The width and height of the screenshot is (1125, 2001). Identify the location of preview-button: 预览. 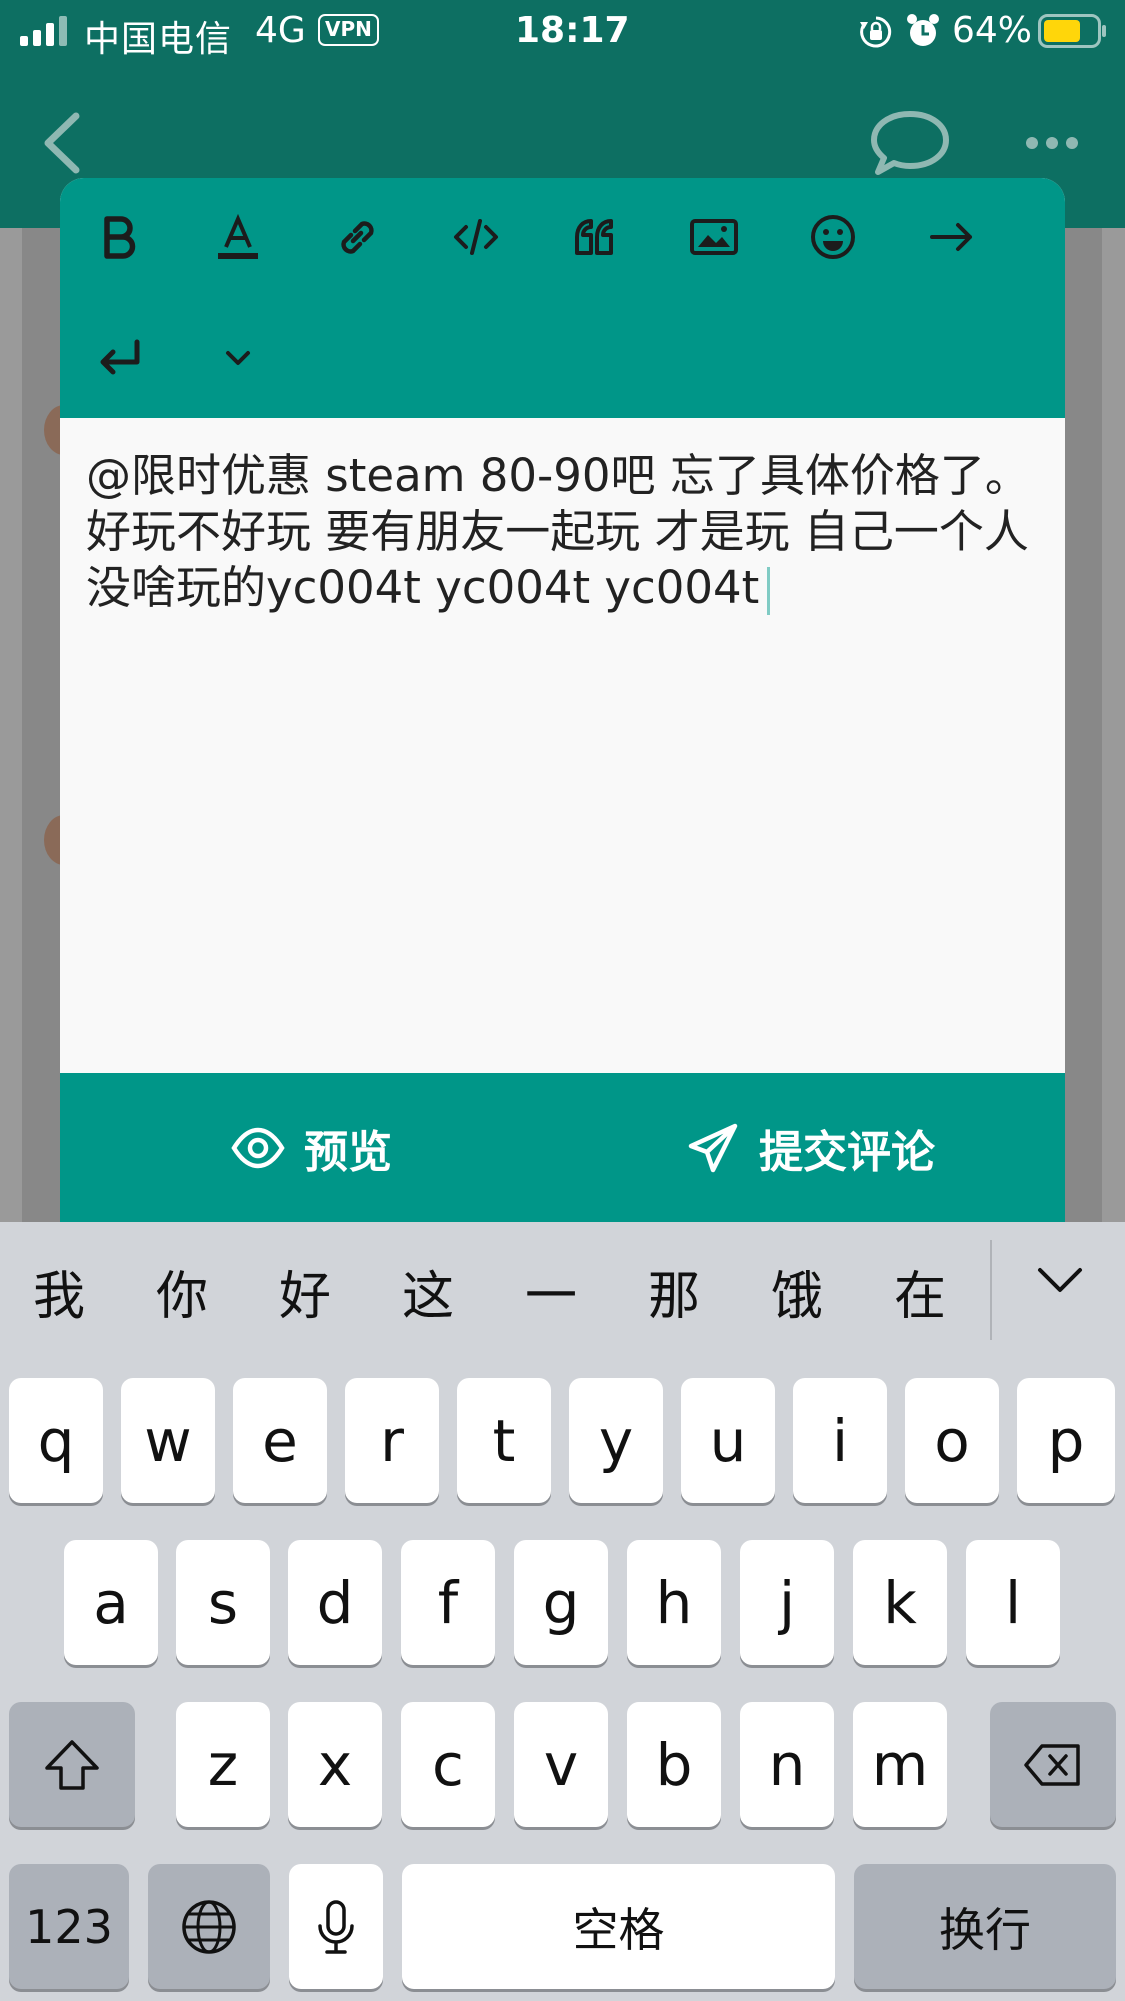
(311, 1148).